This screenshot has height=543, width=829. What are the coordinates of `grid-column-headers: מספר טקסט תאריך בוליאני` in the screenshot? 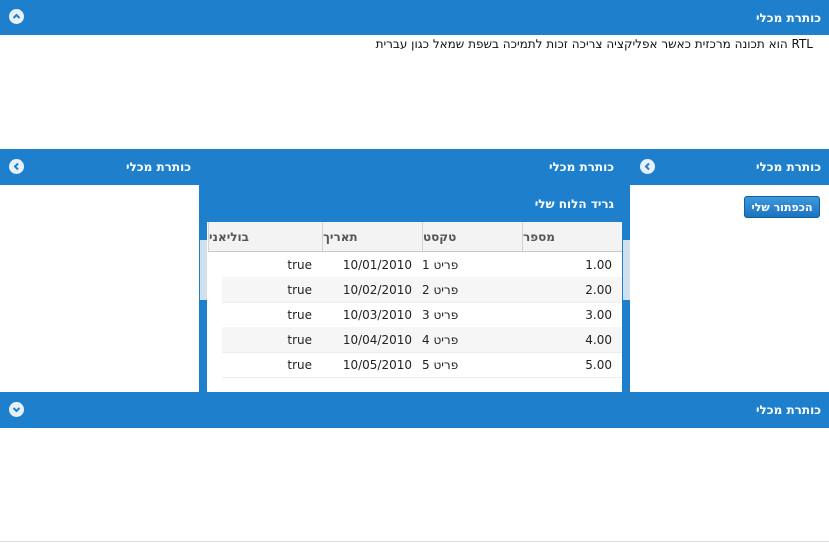 It's located at (415, 237).